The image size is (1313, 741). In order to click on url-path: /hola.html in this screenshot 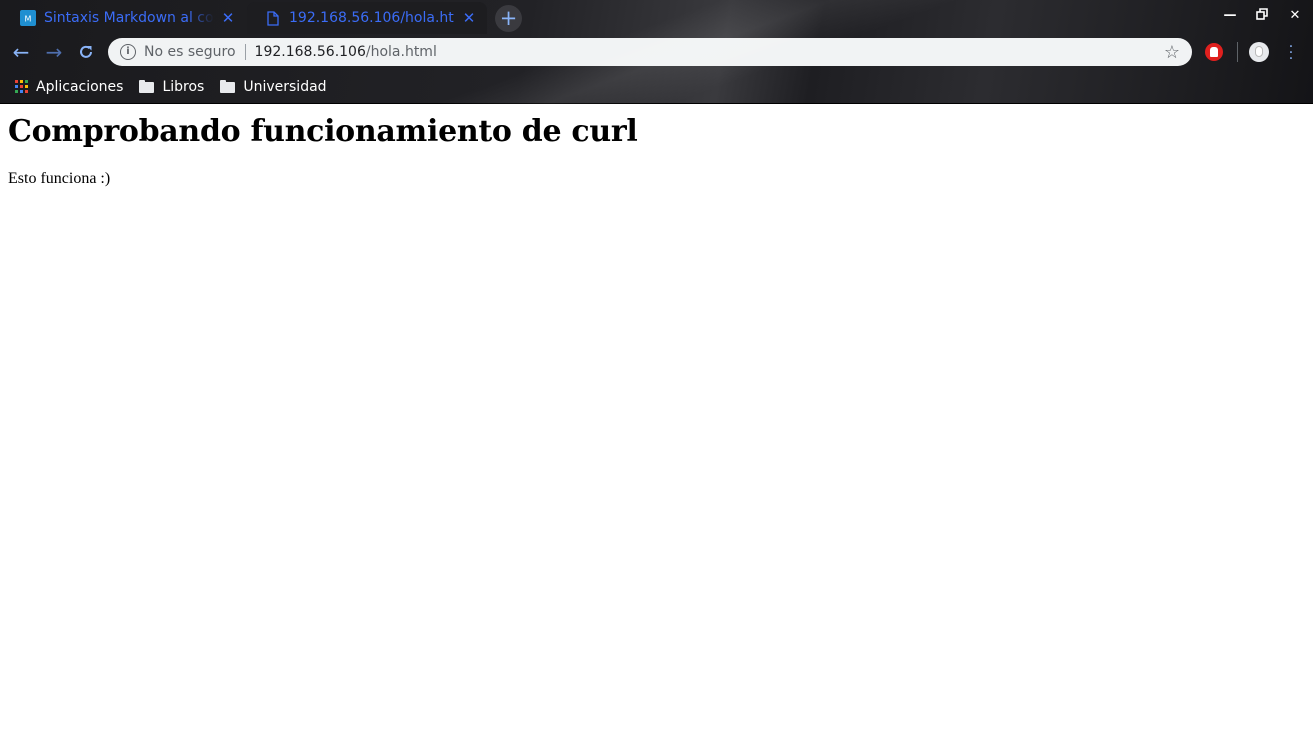, I will do `click(401, 52)`.